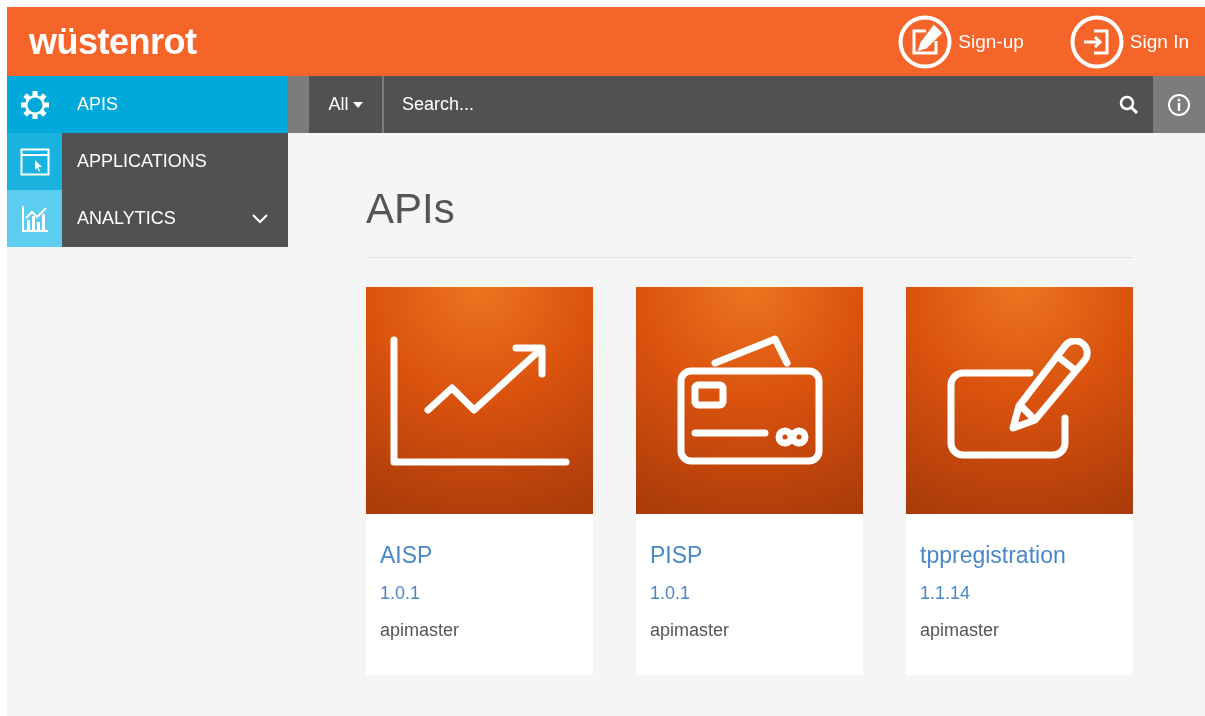 The image size is (1205, 716). Describe the element at coordinates (147, 104) in the screenshot. I see `sidebar-item: APIS` at that location.